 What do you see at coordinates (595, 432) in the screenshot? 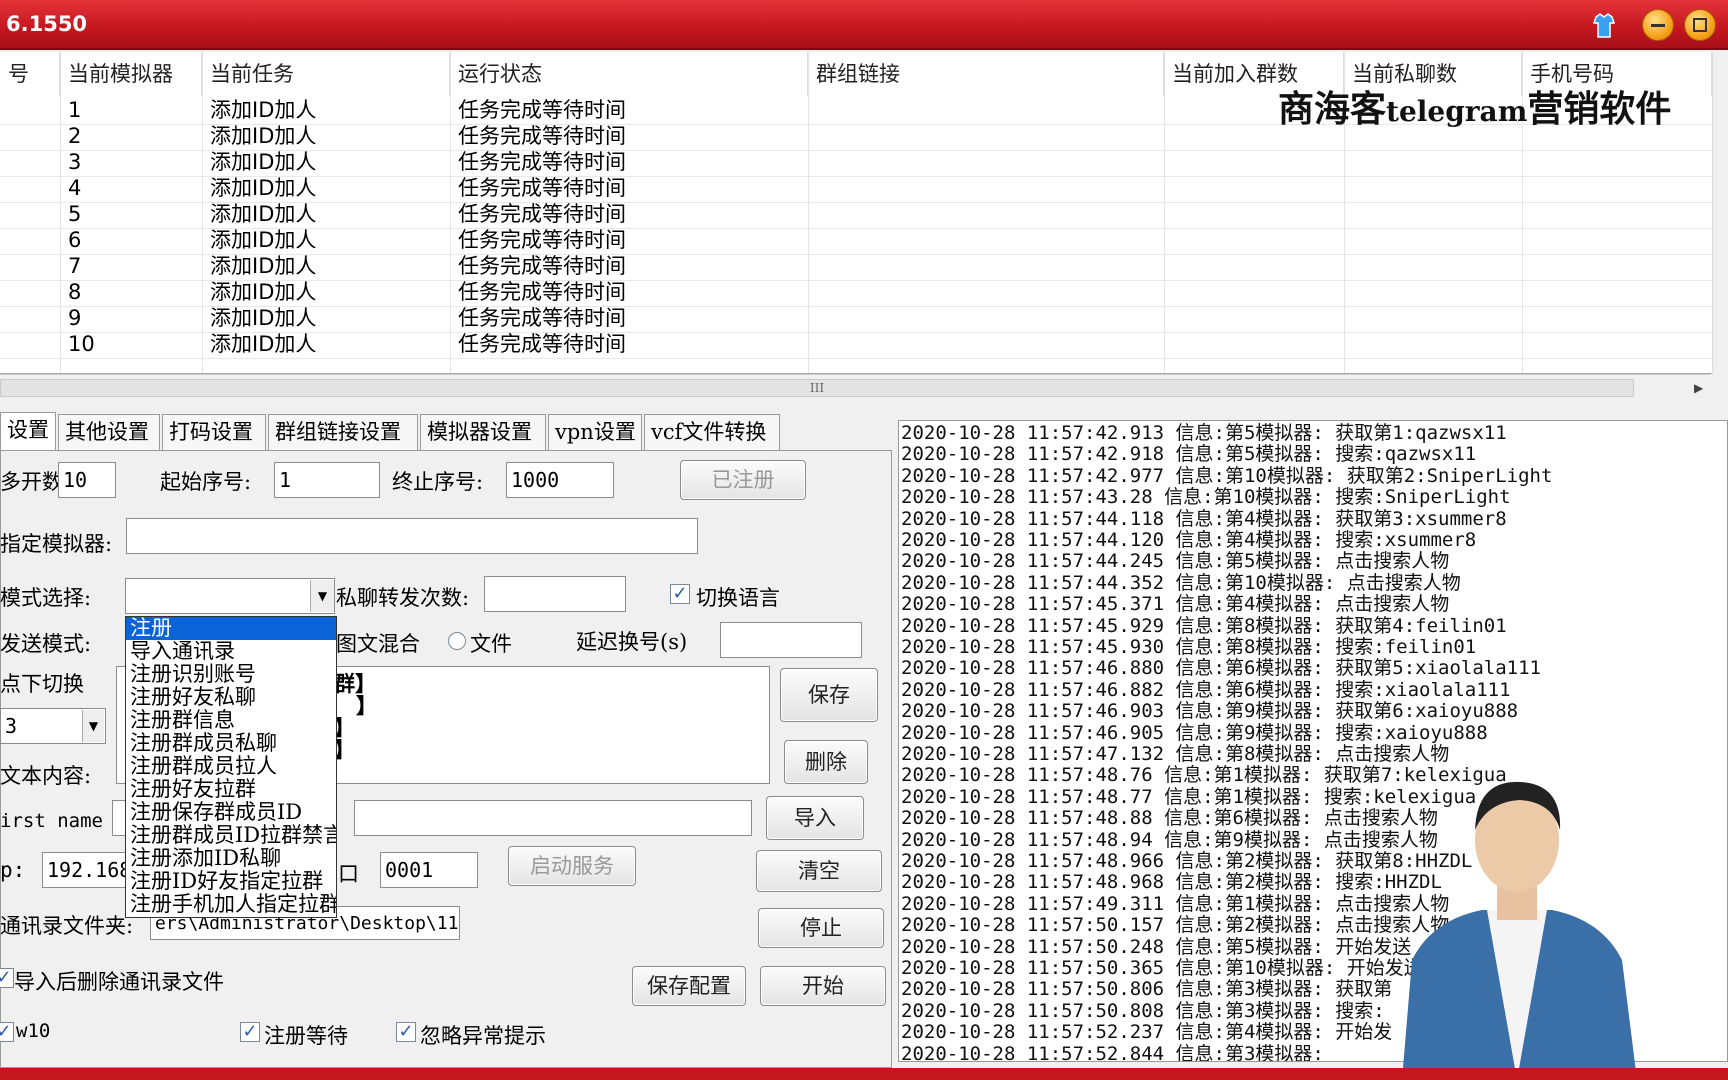
I see `tab-vpn-settings: vpn设置` at bounding box center [595, 432].